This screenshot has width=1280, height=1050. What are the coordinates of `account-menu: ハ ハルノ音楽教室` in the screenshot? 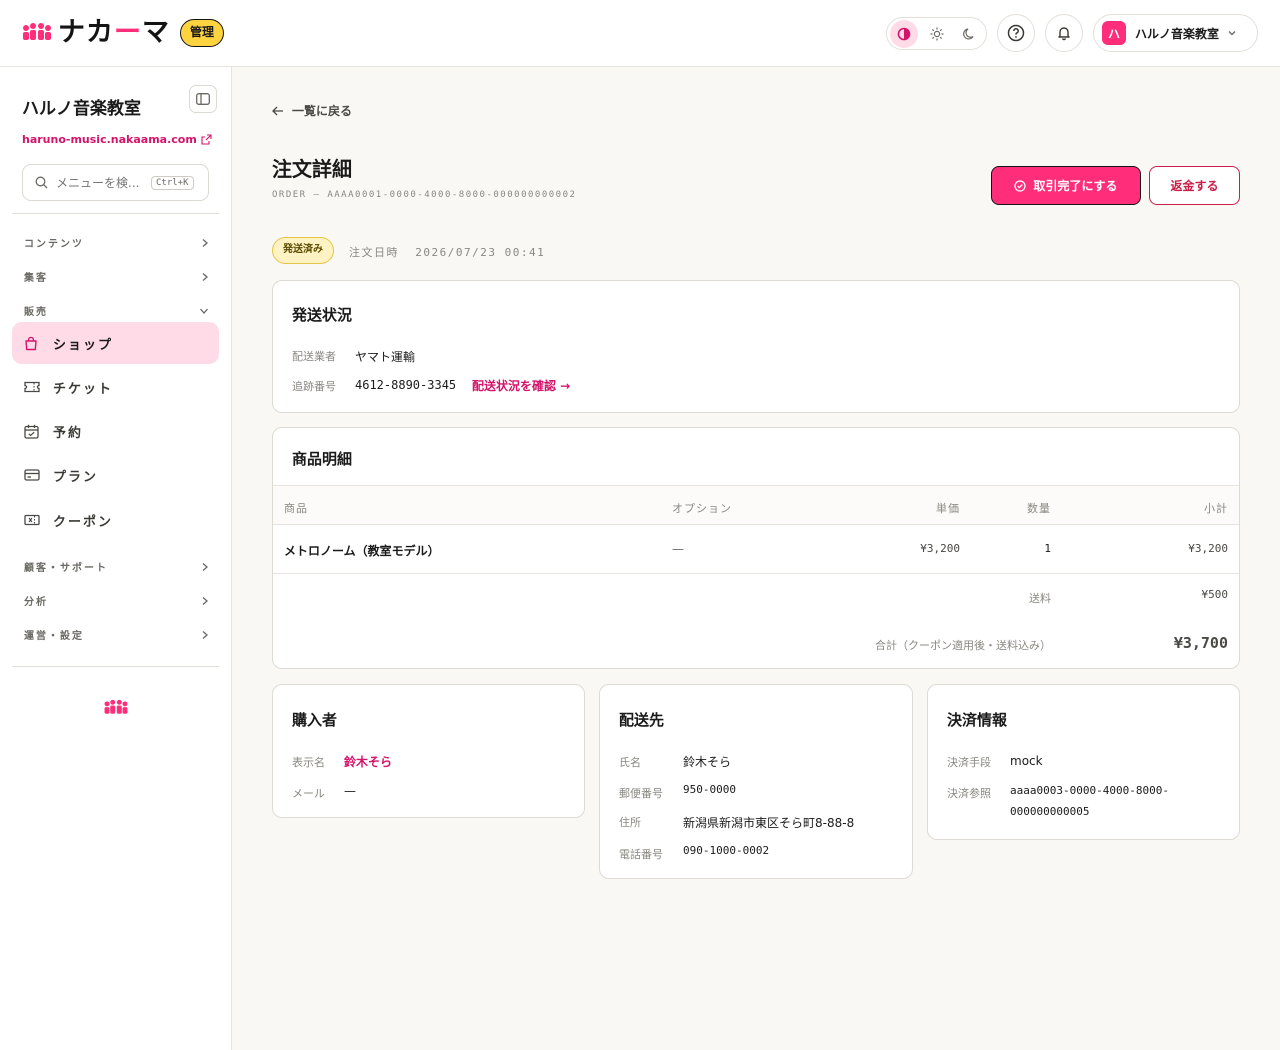 It's located at (1175, 33).